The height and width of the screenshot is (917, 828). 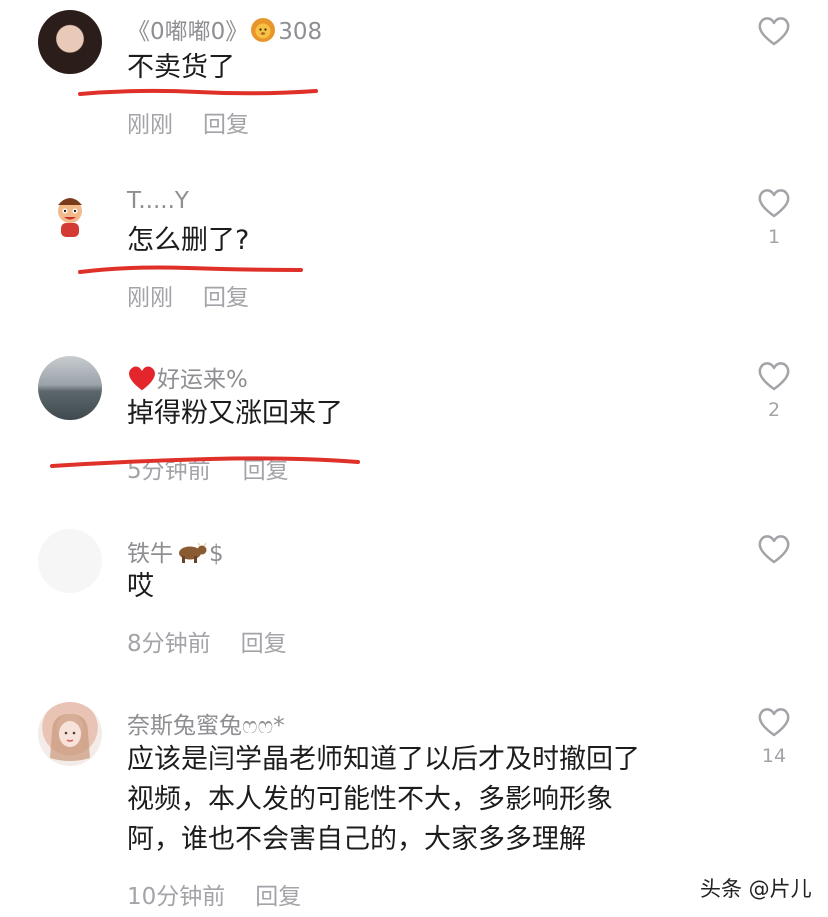 What do you see at coordinates (224, 29) in the screenshot?
I see `username: 《0嘟嘟0》 308` at bounding box center [224, 29].